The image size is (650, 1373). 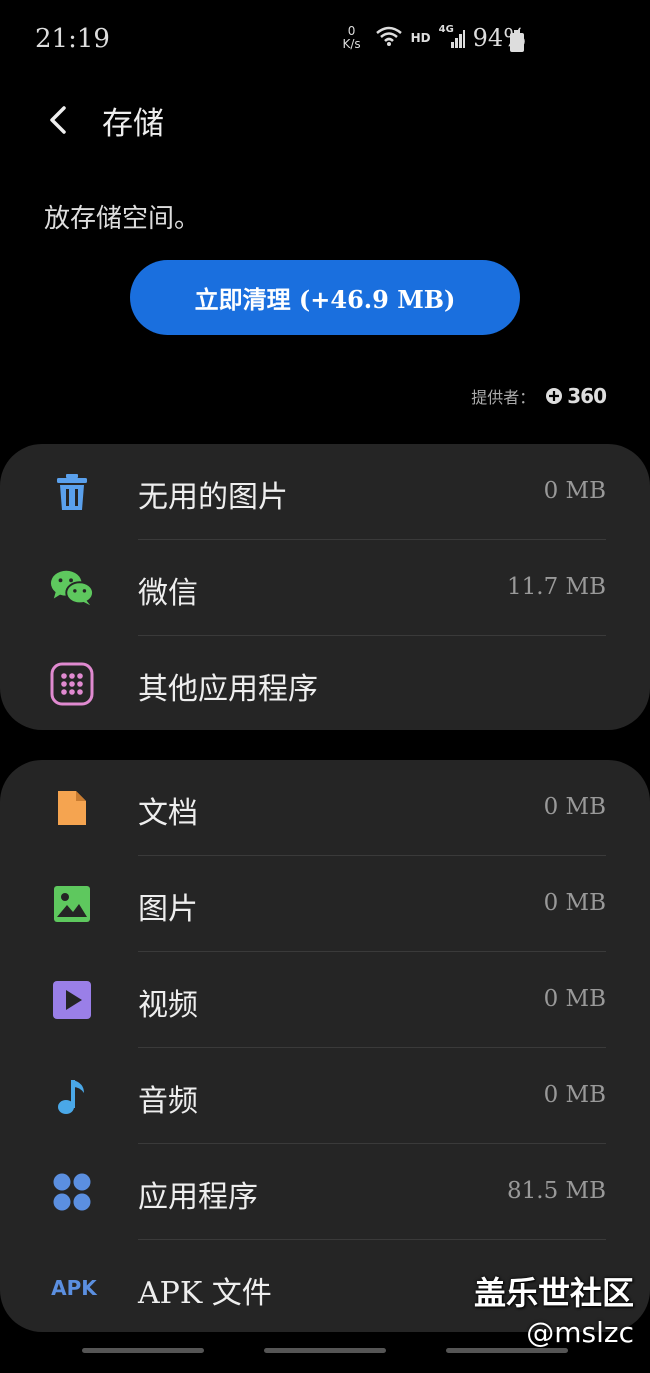 I want to click on wifi-icon, so click(x=389, y=38).